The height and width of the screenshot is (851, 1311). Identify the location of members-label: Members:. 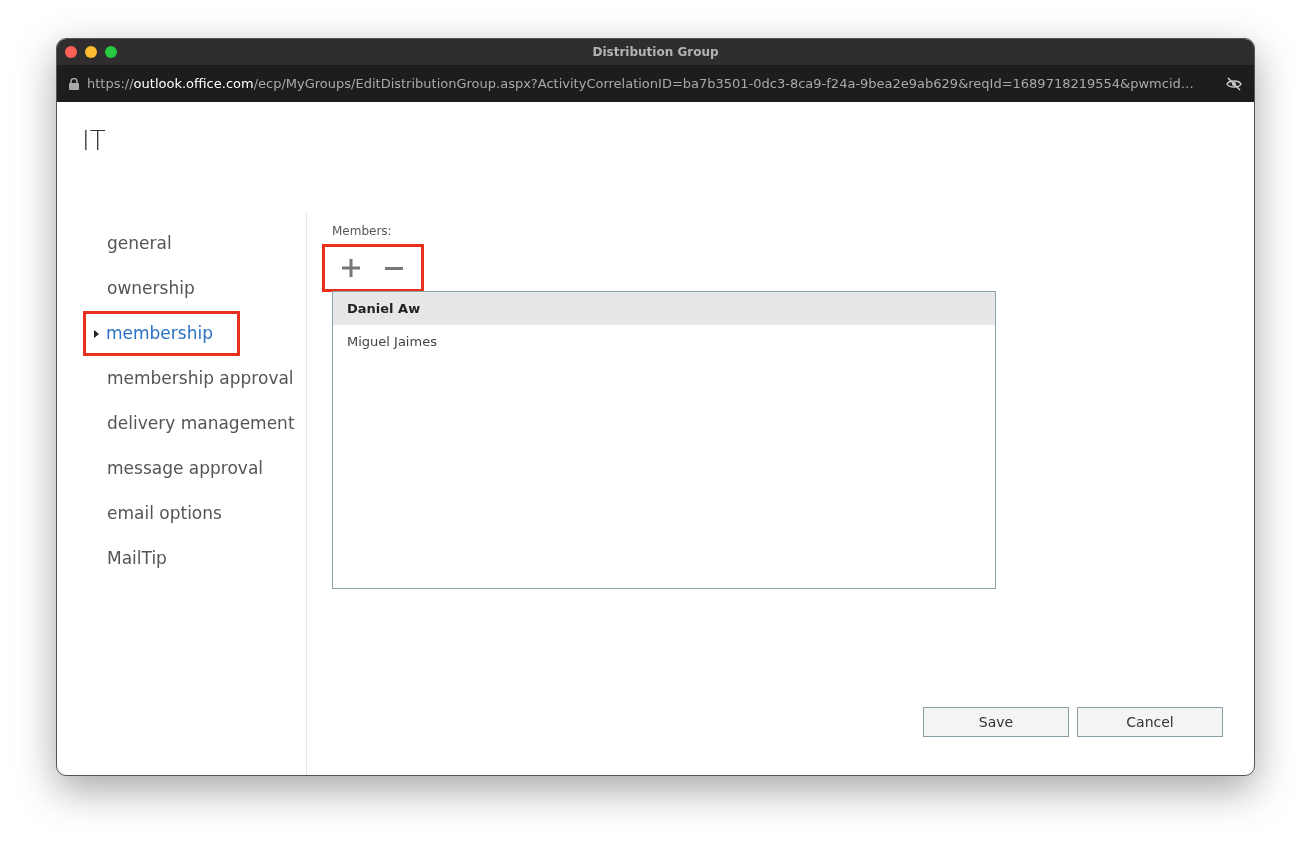
(362, 231).